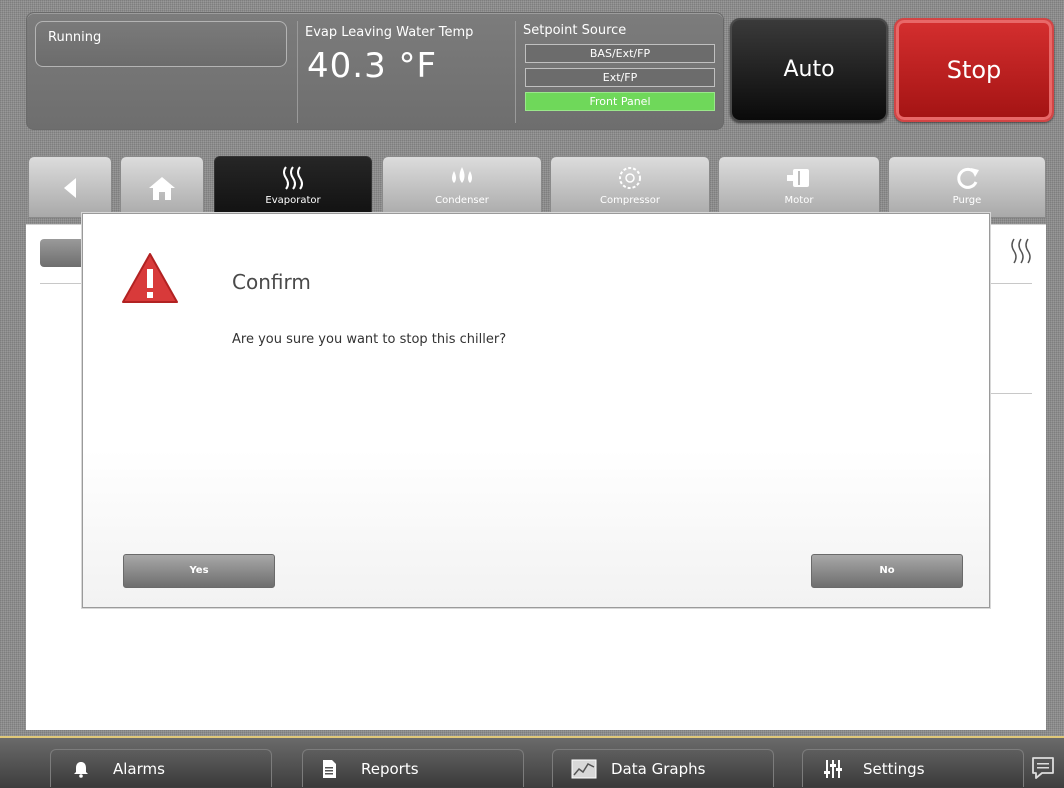  I want to click on tab-home, so click(162, 187).